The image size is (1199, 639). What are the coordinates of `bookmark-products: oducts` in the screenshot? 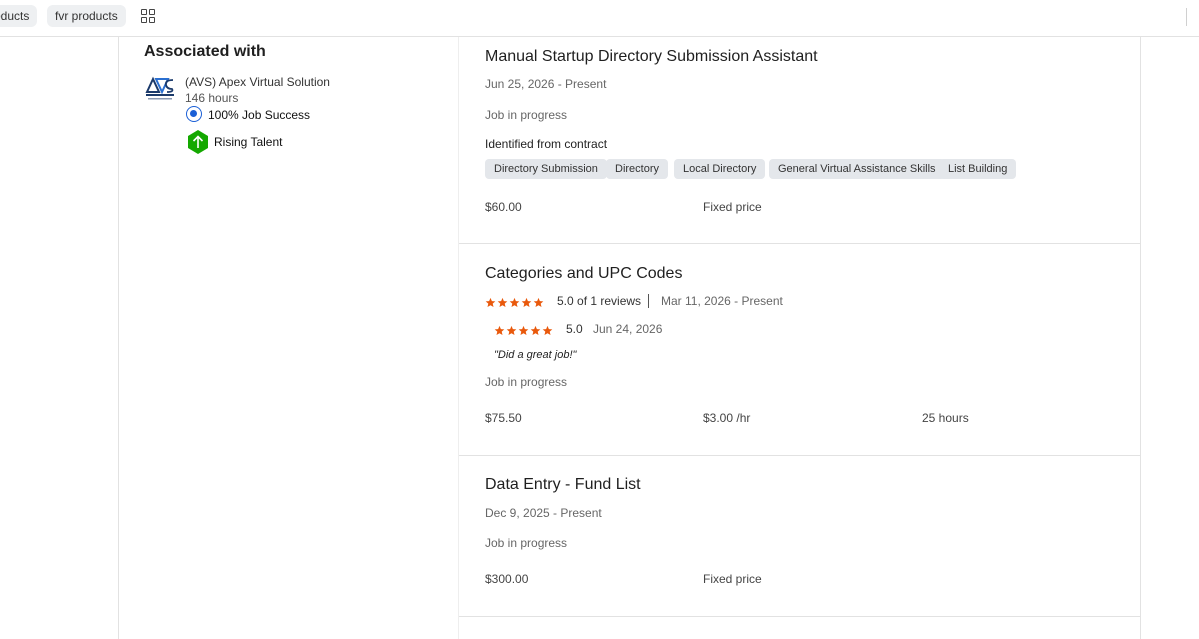 It's located at (19, 16).